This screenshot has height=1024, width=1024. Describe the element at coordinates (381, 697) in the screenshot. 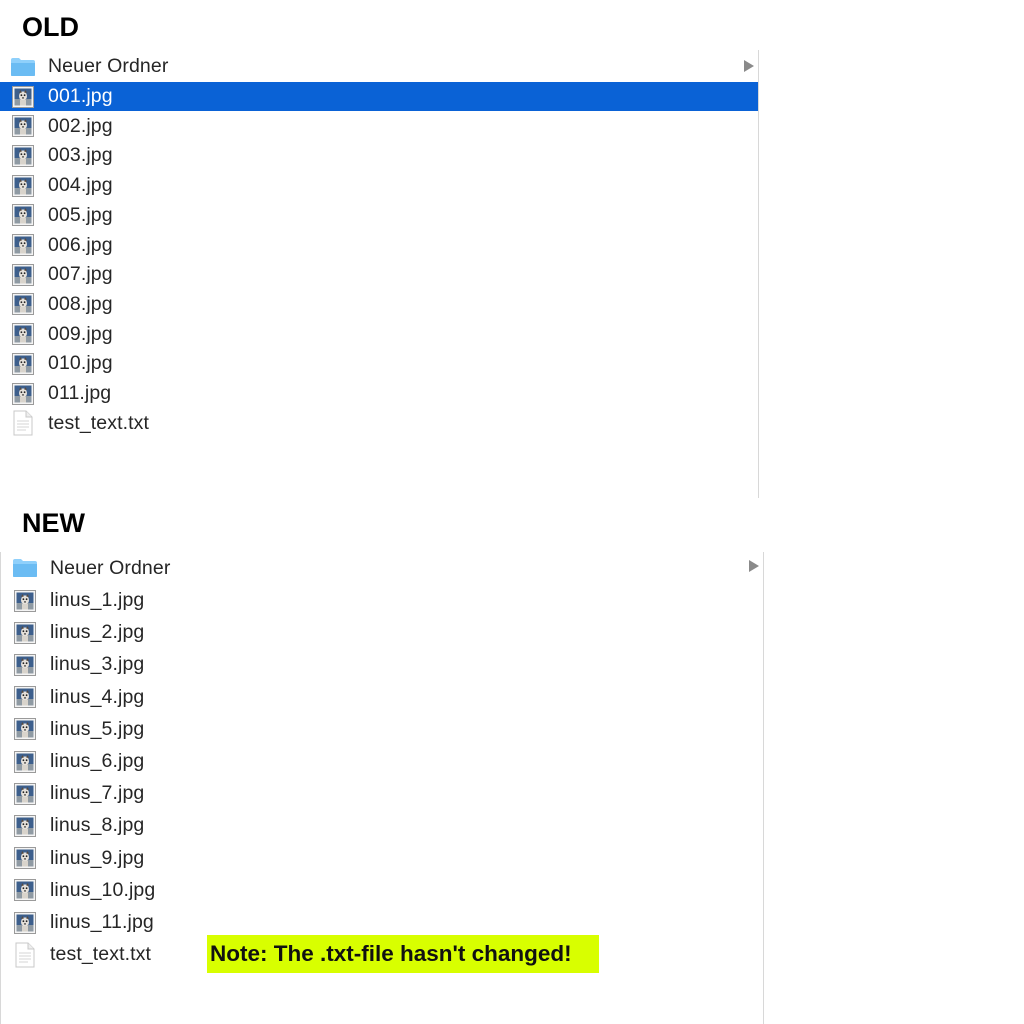

I see `file-row: linus_4.jpg` at that location.